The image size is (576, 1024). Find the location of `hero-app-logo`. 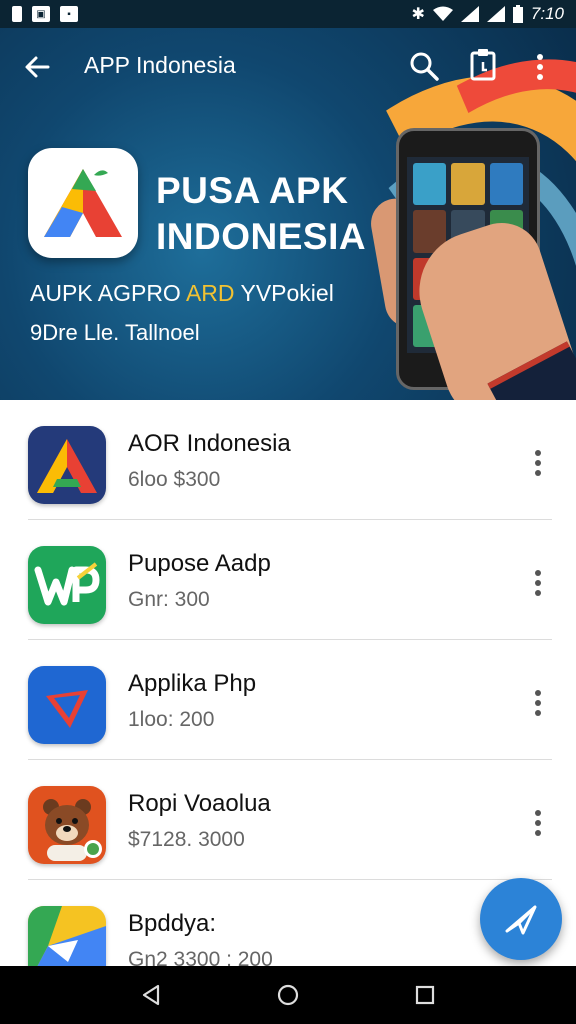

hero-app-logo is located at coordinates (83, 203).